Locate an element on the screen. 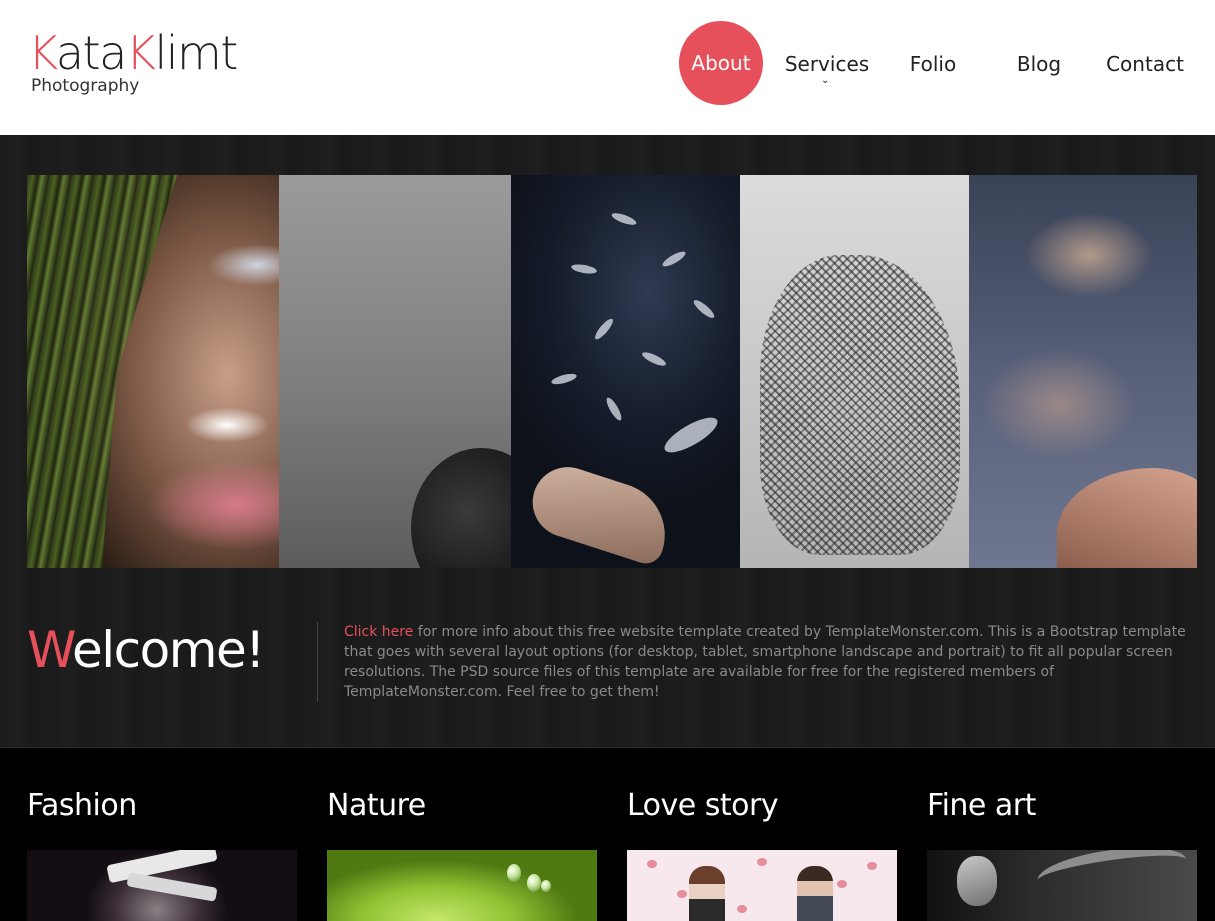 The height and width of the screenshot is (921, 1215). nav-item-about: About is located at coordinates (721, 63).